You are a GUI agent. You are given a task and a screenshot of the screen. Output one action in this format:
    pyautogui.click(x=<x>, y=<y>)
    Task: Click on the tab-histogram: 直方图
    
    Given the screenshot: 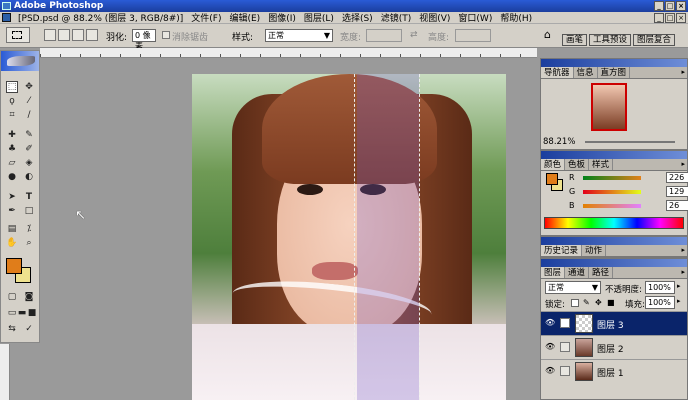 What is the action you would take?
    pyautogui.click(x=614, y=72)
    